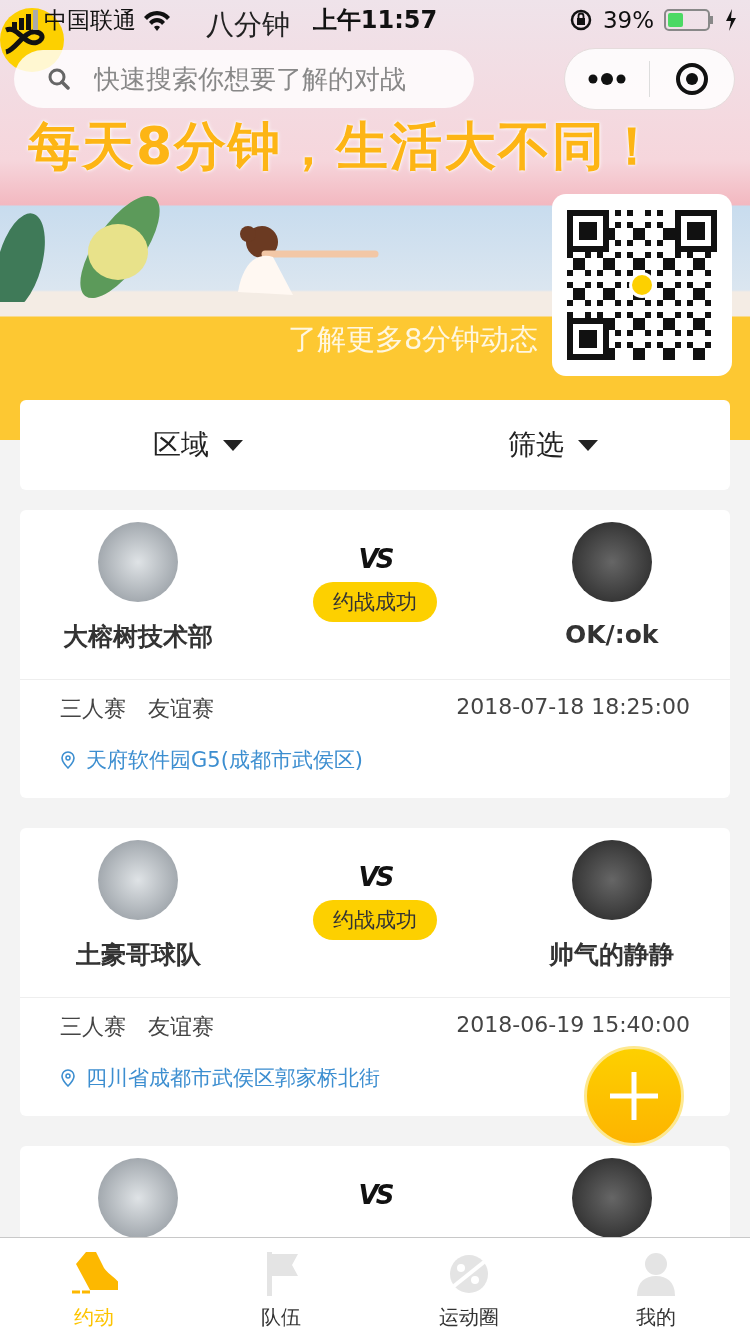 This screenshot has width=750, height=1334. Describe the element at coordinates (611, 634) in the screenshot. I see `team-name: OK/:ok` at that location.